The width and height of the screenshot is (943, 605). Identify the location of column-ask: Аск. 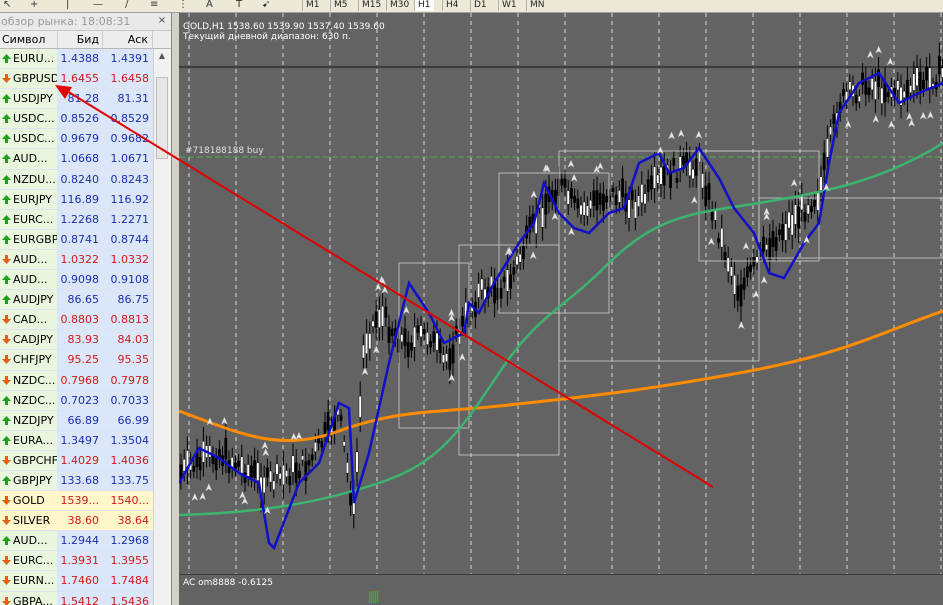
(128, 39).